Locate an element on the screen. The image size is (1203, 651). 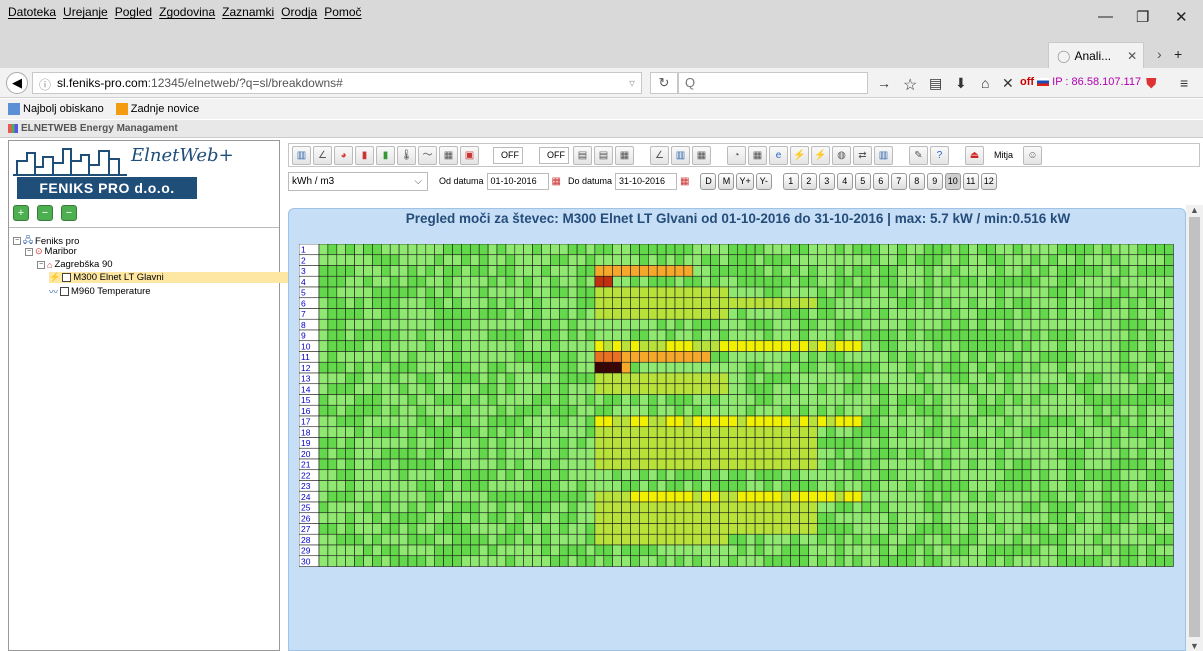
arrows-icon: ⇄ is located at coordinates (862, 155).